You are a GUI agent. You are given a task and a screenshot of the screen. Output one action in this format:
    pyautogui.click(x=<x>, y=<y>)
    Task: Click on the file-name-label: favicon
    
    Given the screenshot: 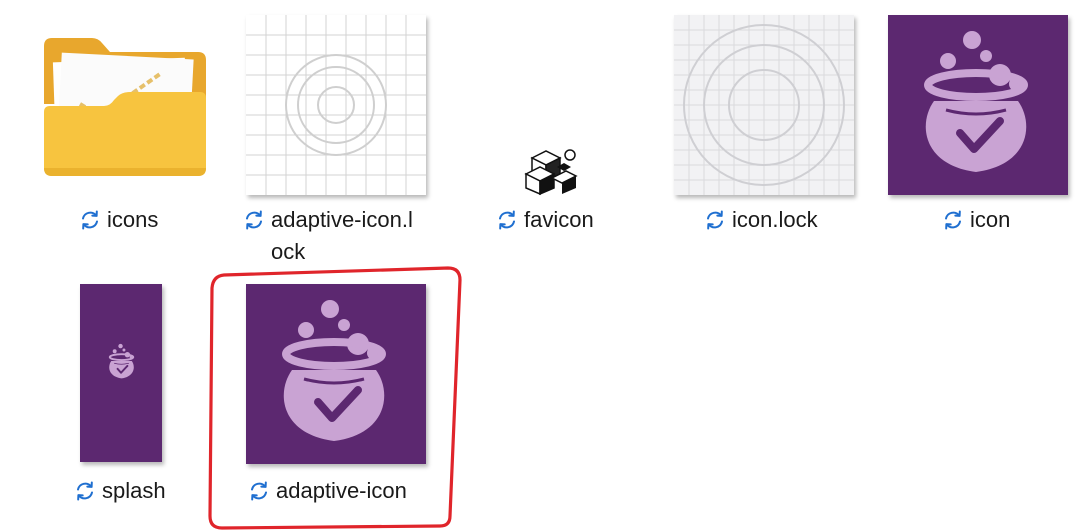 What is the action you would take?
    pyautogui.click(x=545, y=220)
    